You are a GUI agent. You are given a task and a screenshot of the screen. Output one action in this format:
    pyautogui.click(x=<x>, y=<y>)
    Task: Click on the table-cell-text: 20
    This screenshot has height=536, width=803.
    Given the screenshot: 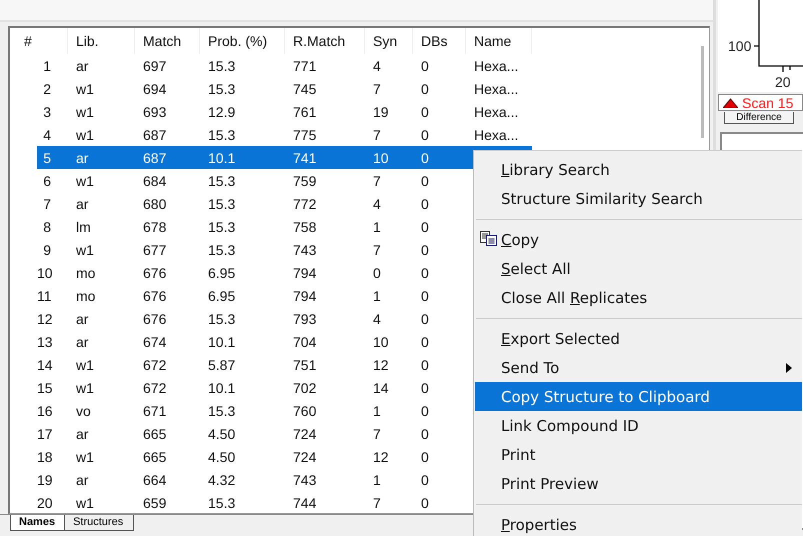 What is the action you would take?
    pyautogui.click(x=45, y=502)
    